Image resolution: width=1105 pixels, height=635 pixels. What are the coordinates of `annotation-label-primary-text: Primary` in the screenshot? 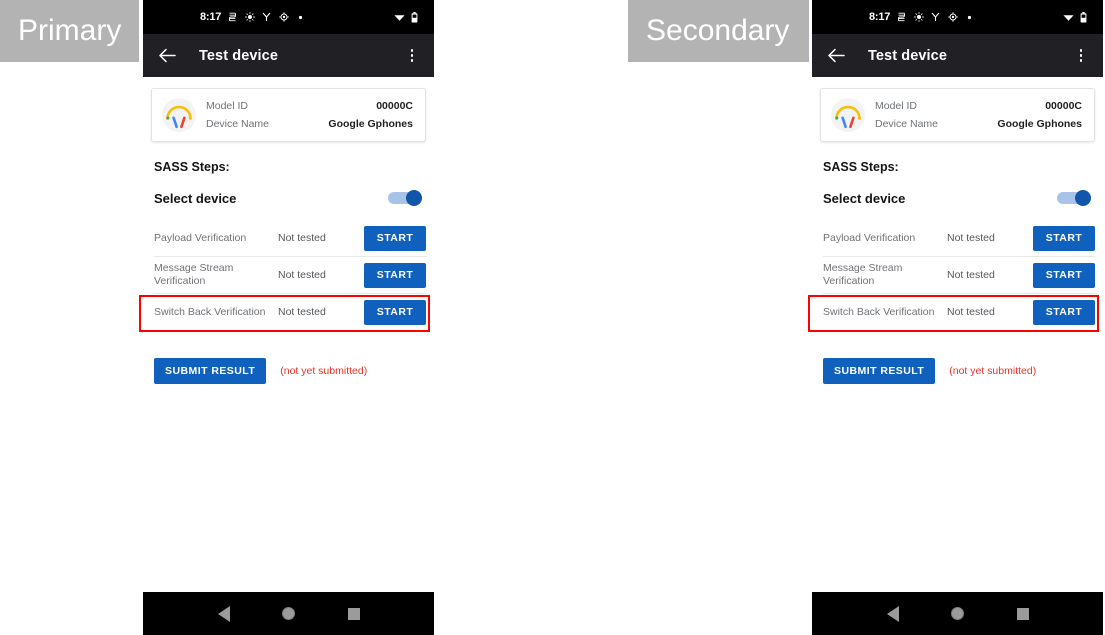 It's located at (70, 30).